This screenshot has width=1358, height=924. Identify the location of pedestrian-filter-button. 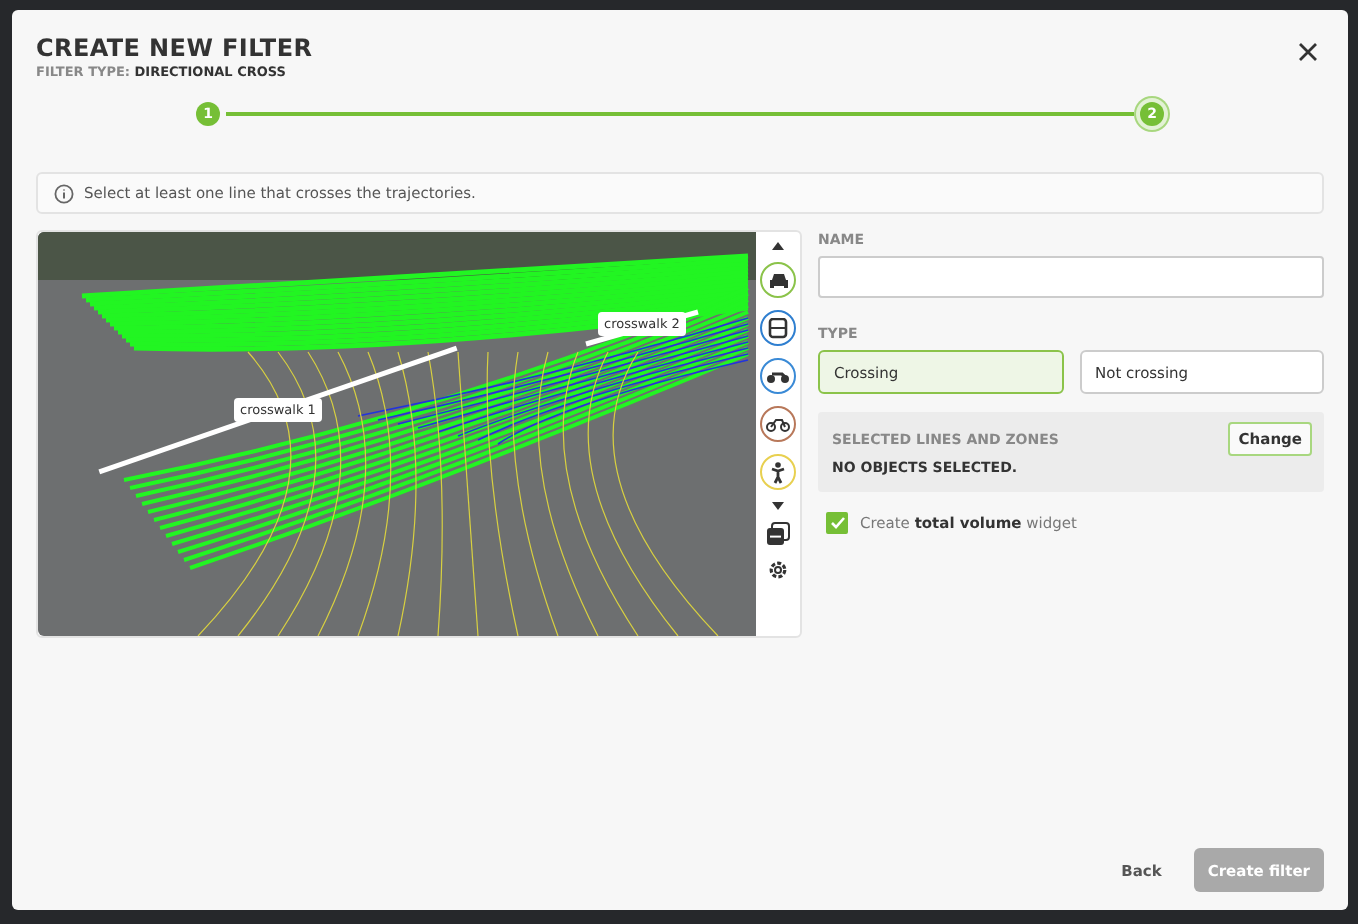
(778, 472).